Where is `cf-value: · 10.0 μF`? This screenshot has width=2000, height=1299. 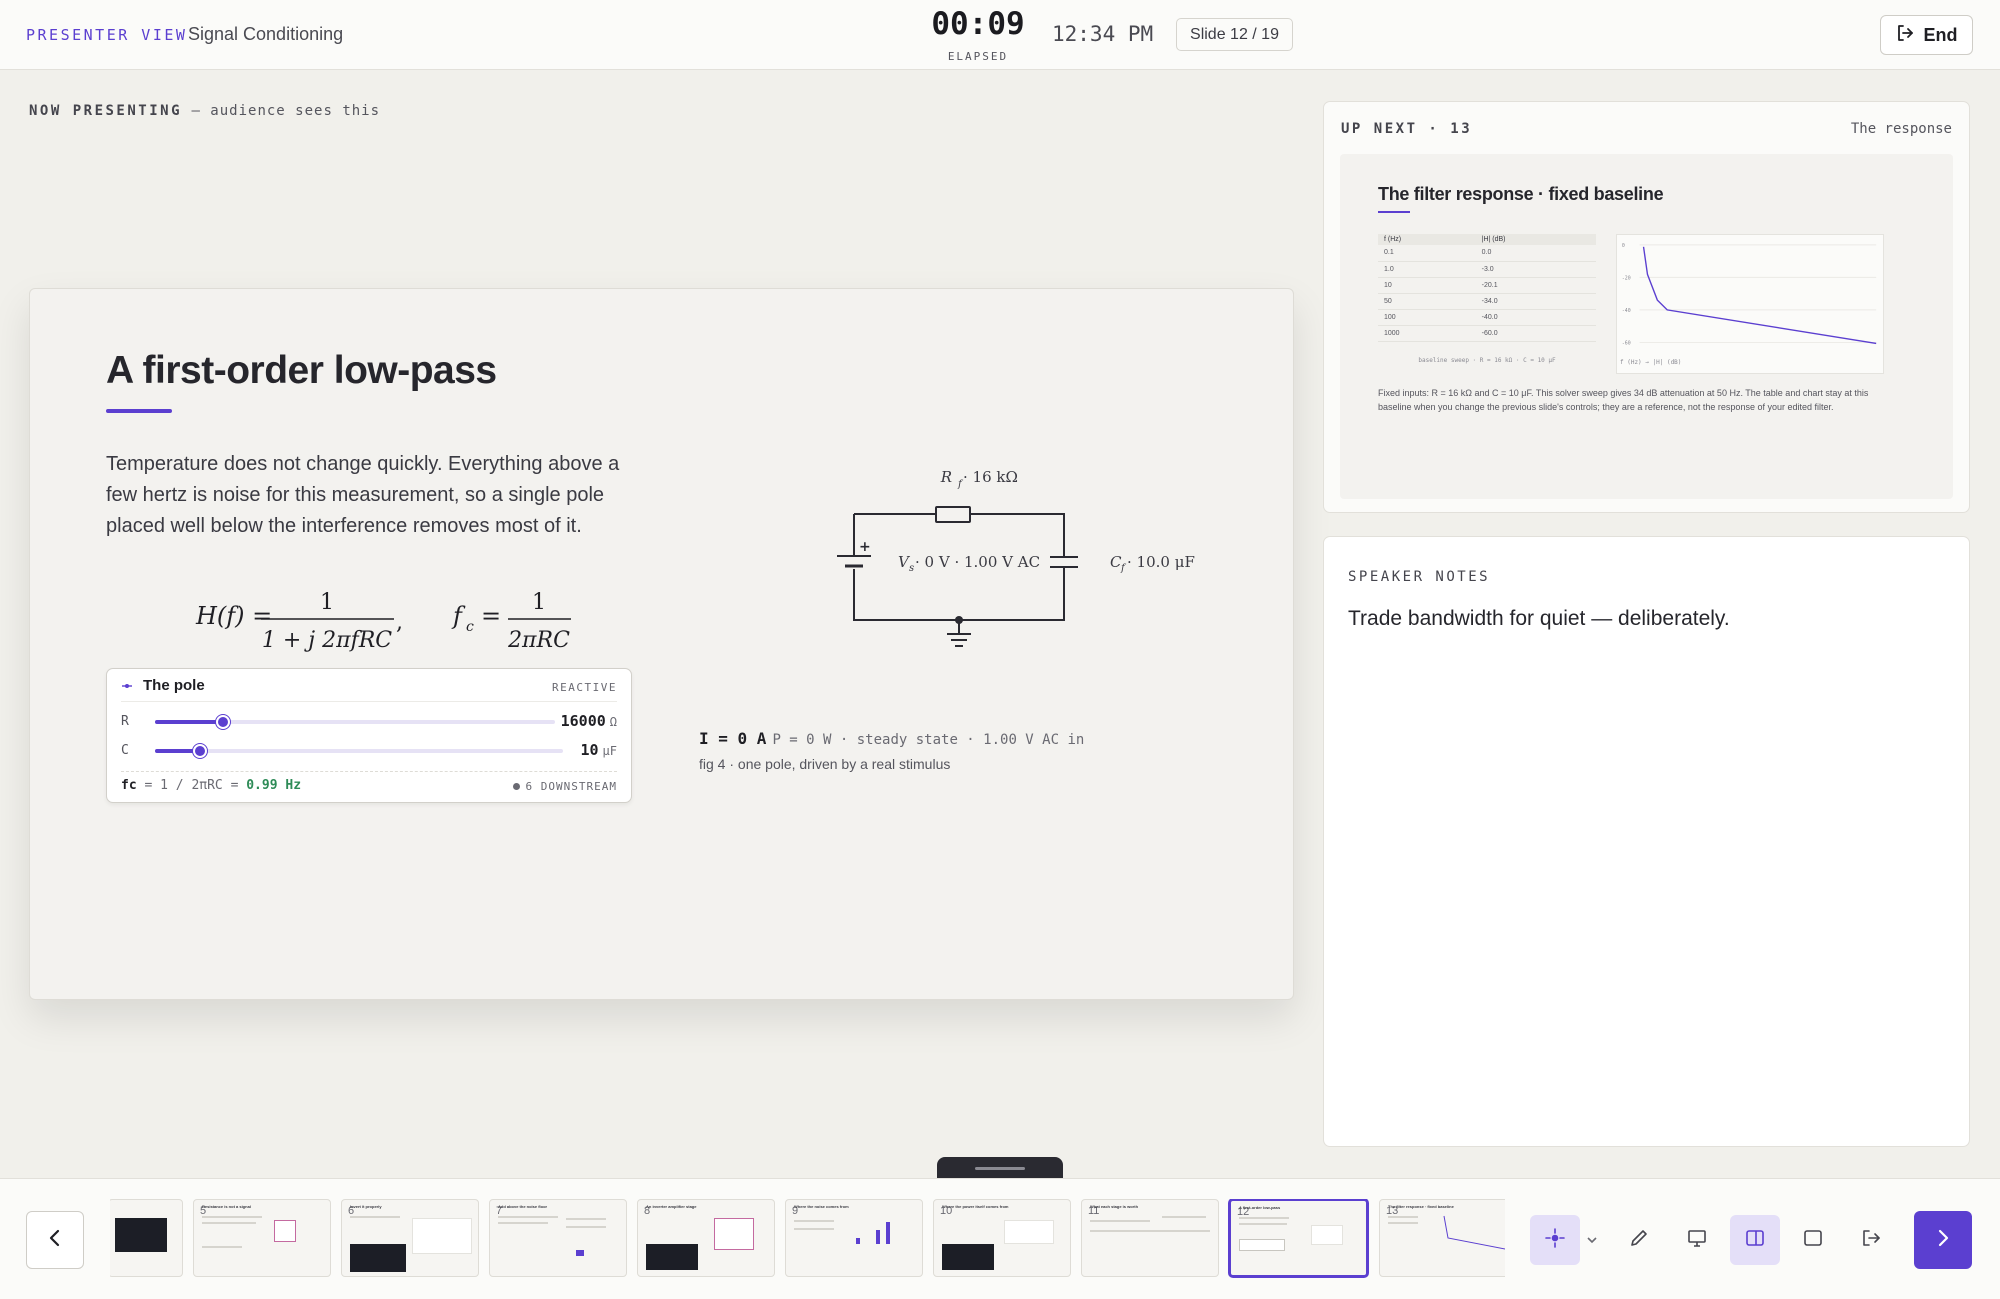 cf-value: · 10.0 μF is located at coordinates (1161, 562).